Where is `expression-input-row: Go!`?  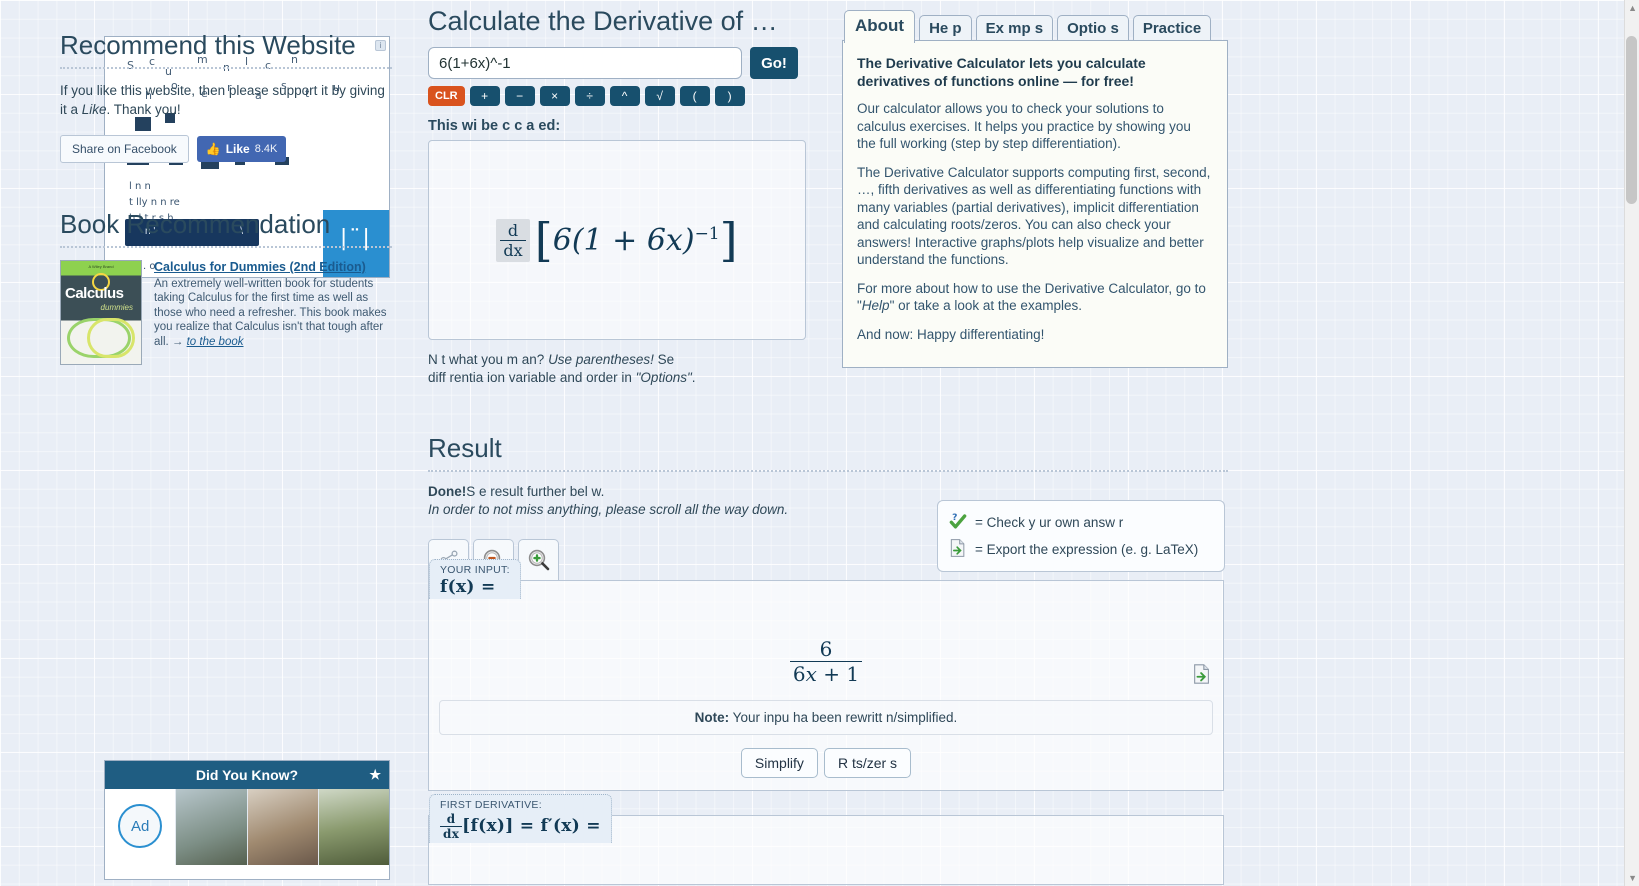
expression-input-row: Go! is located at coordinates (613, 63).